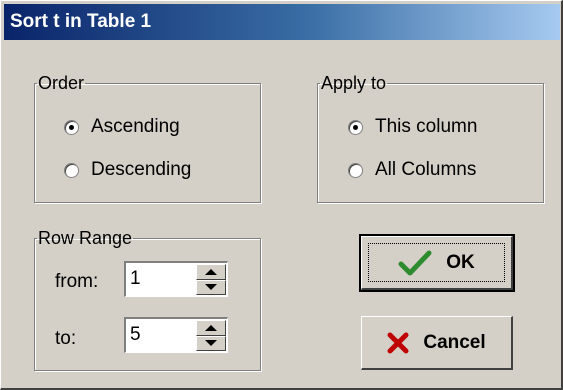 This screenshot has width=563, height=390. I want to click on radio-all-columns-label: All Columns, so click(426, 169).